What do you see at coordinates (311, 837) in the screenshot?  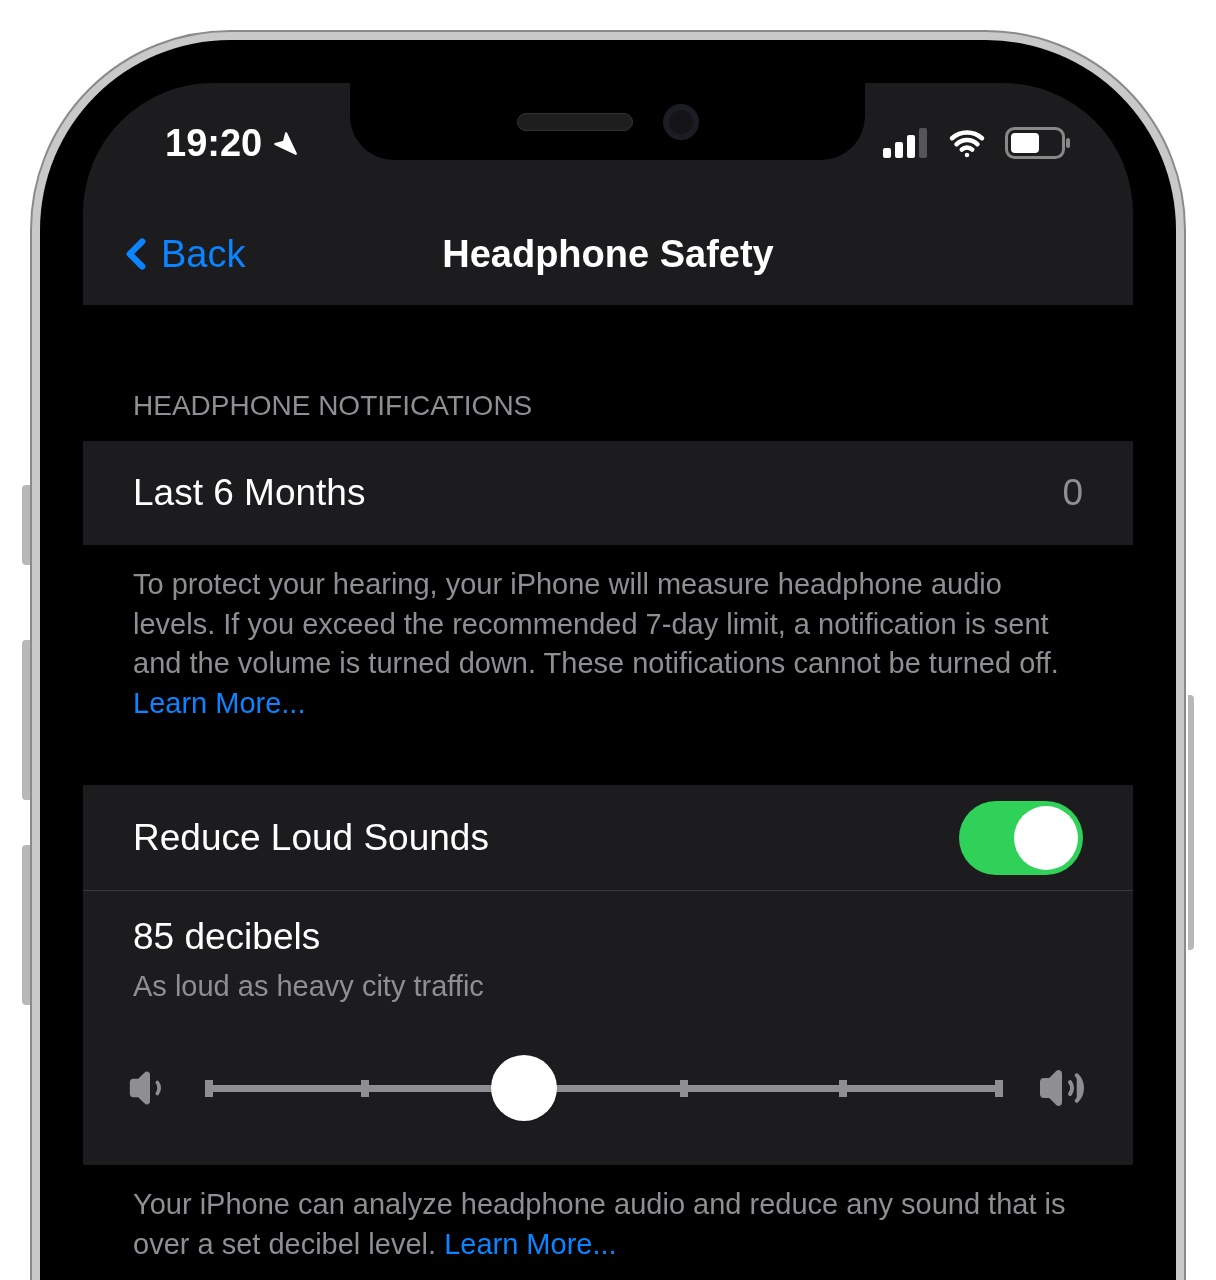 I see `row-label: Reduce Loud Sounds` at bounding box center [311, 837].